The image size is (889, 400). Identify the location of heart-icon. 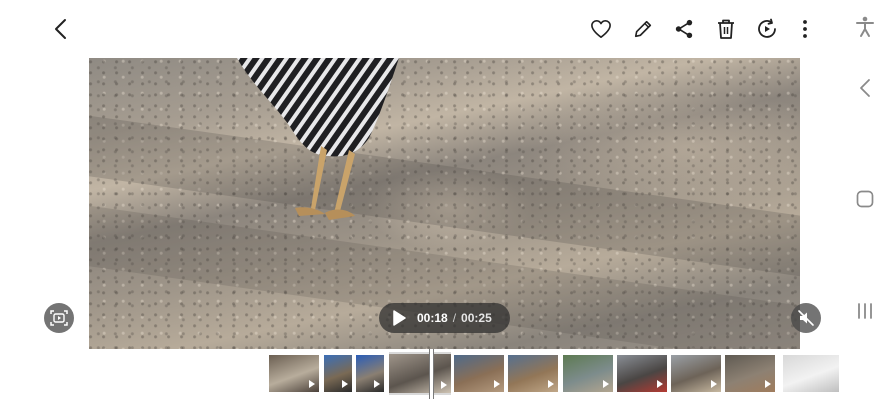
(601, 29).